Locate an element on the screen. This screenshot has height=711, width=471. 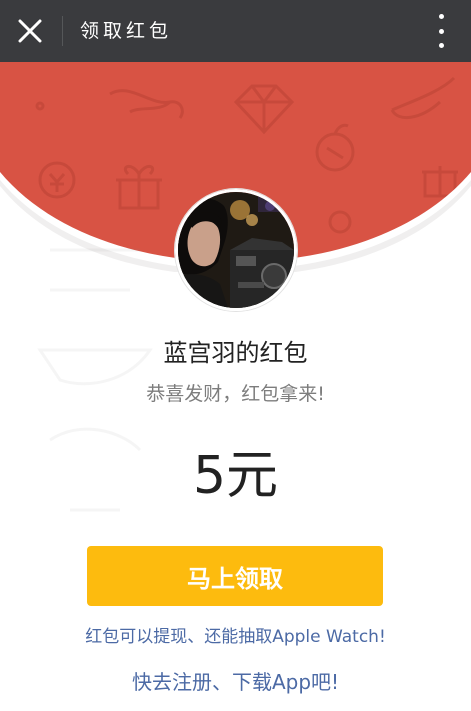
more-options-button is located at coordinates (441, 31).